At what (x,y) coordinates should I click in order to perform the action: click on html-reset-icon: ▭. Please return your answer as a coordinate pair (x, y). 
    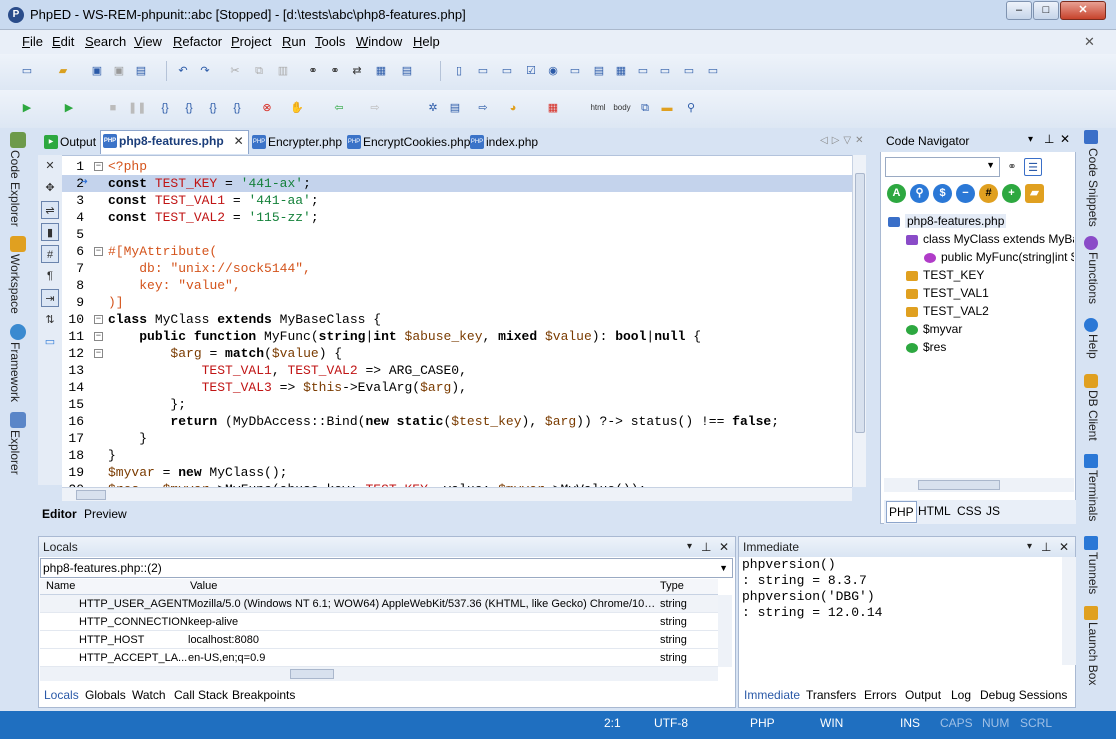
    Looking at the image, I should click on (713, 71).